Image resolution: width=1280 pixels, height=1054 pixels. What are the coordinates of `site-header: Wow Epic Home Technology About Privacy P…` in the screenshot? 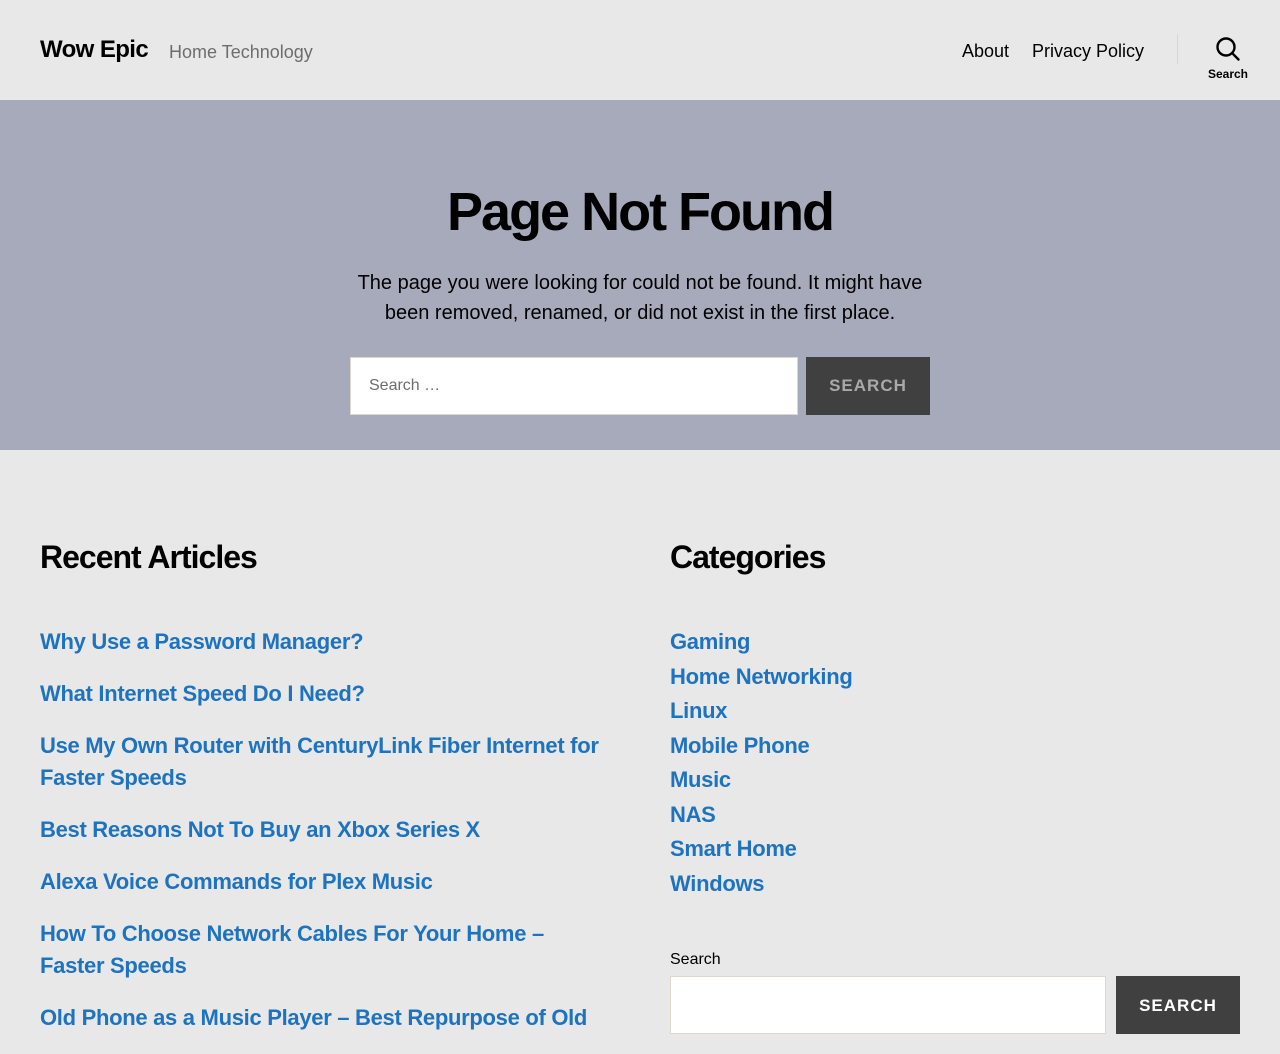 It's located at (640, 50).